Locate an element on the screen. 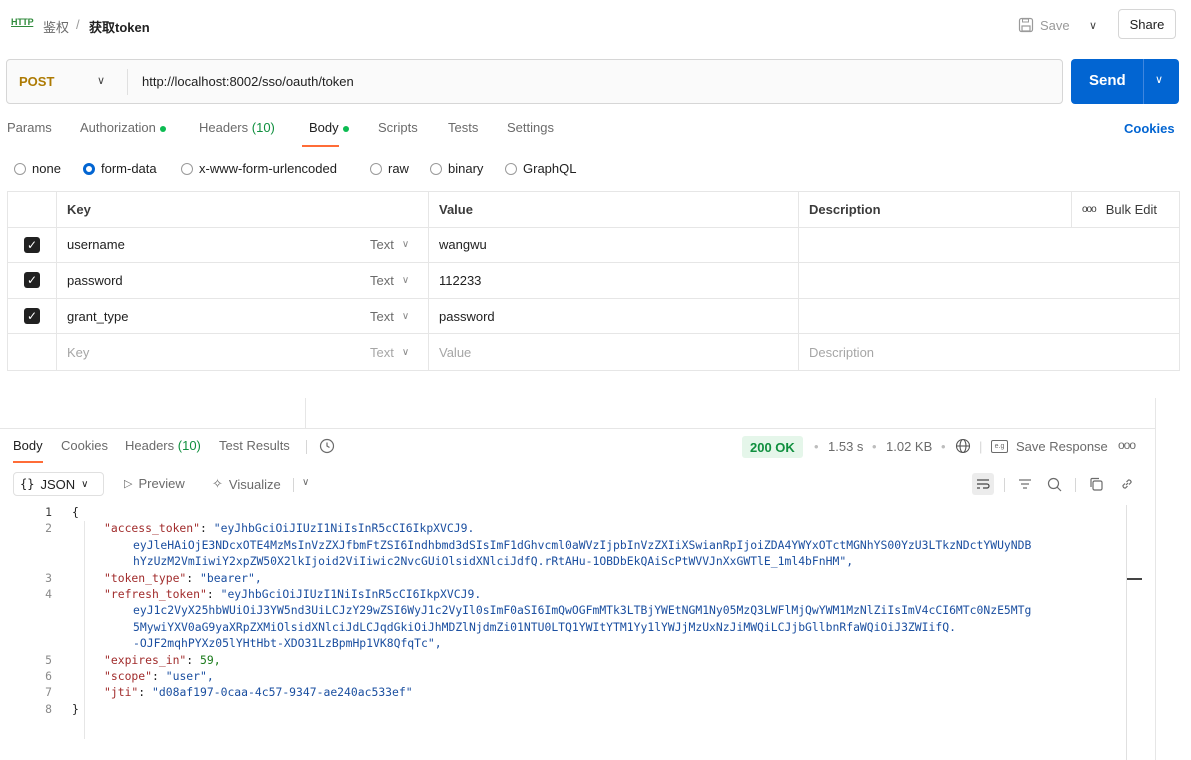  json-value: "bearer", is located at coordinates (231, 577).